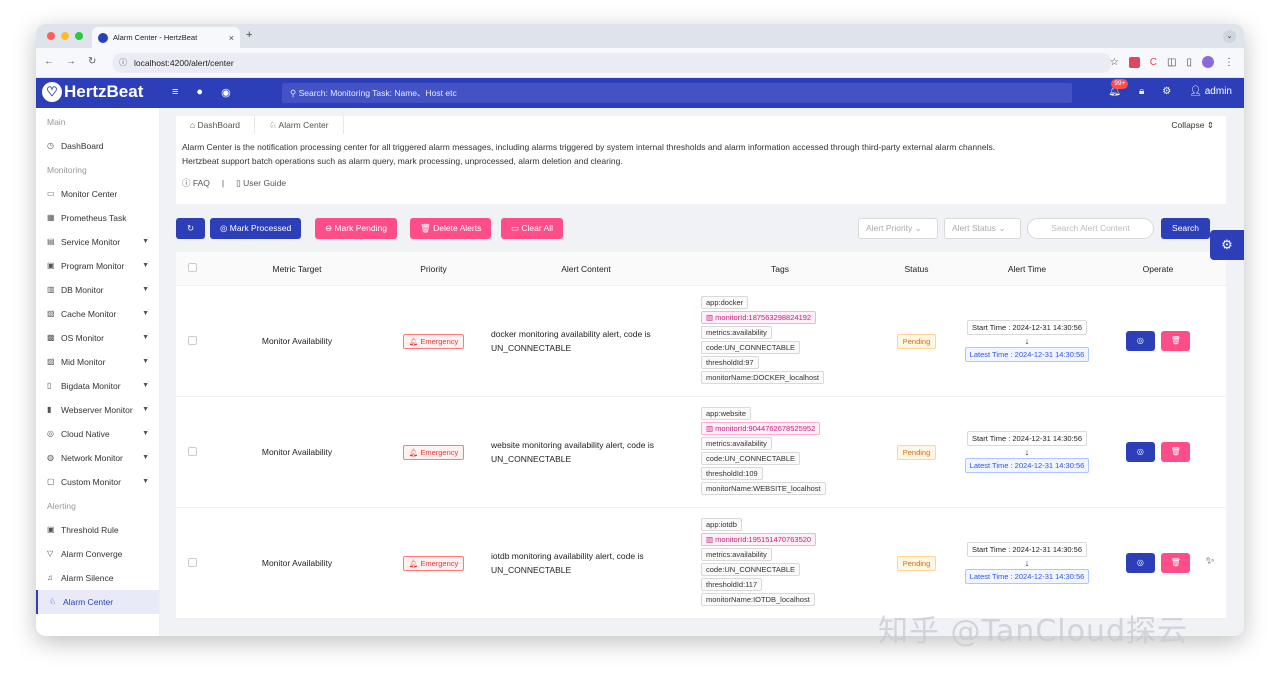  I want to click on extension-c-icon: C, so click(1153, 62).